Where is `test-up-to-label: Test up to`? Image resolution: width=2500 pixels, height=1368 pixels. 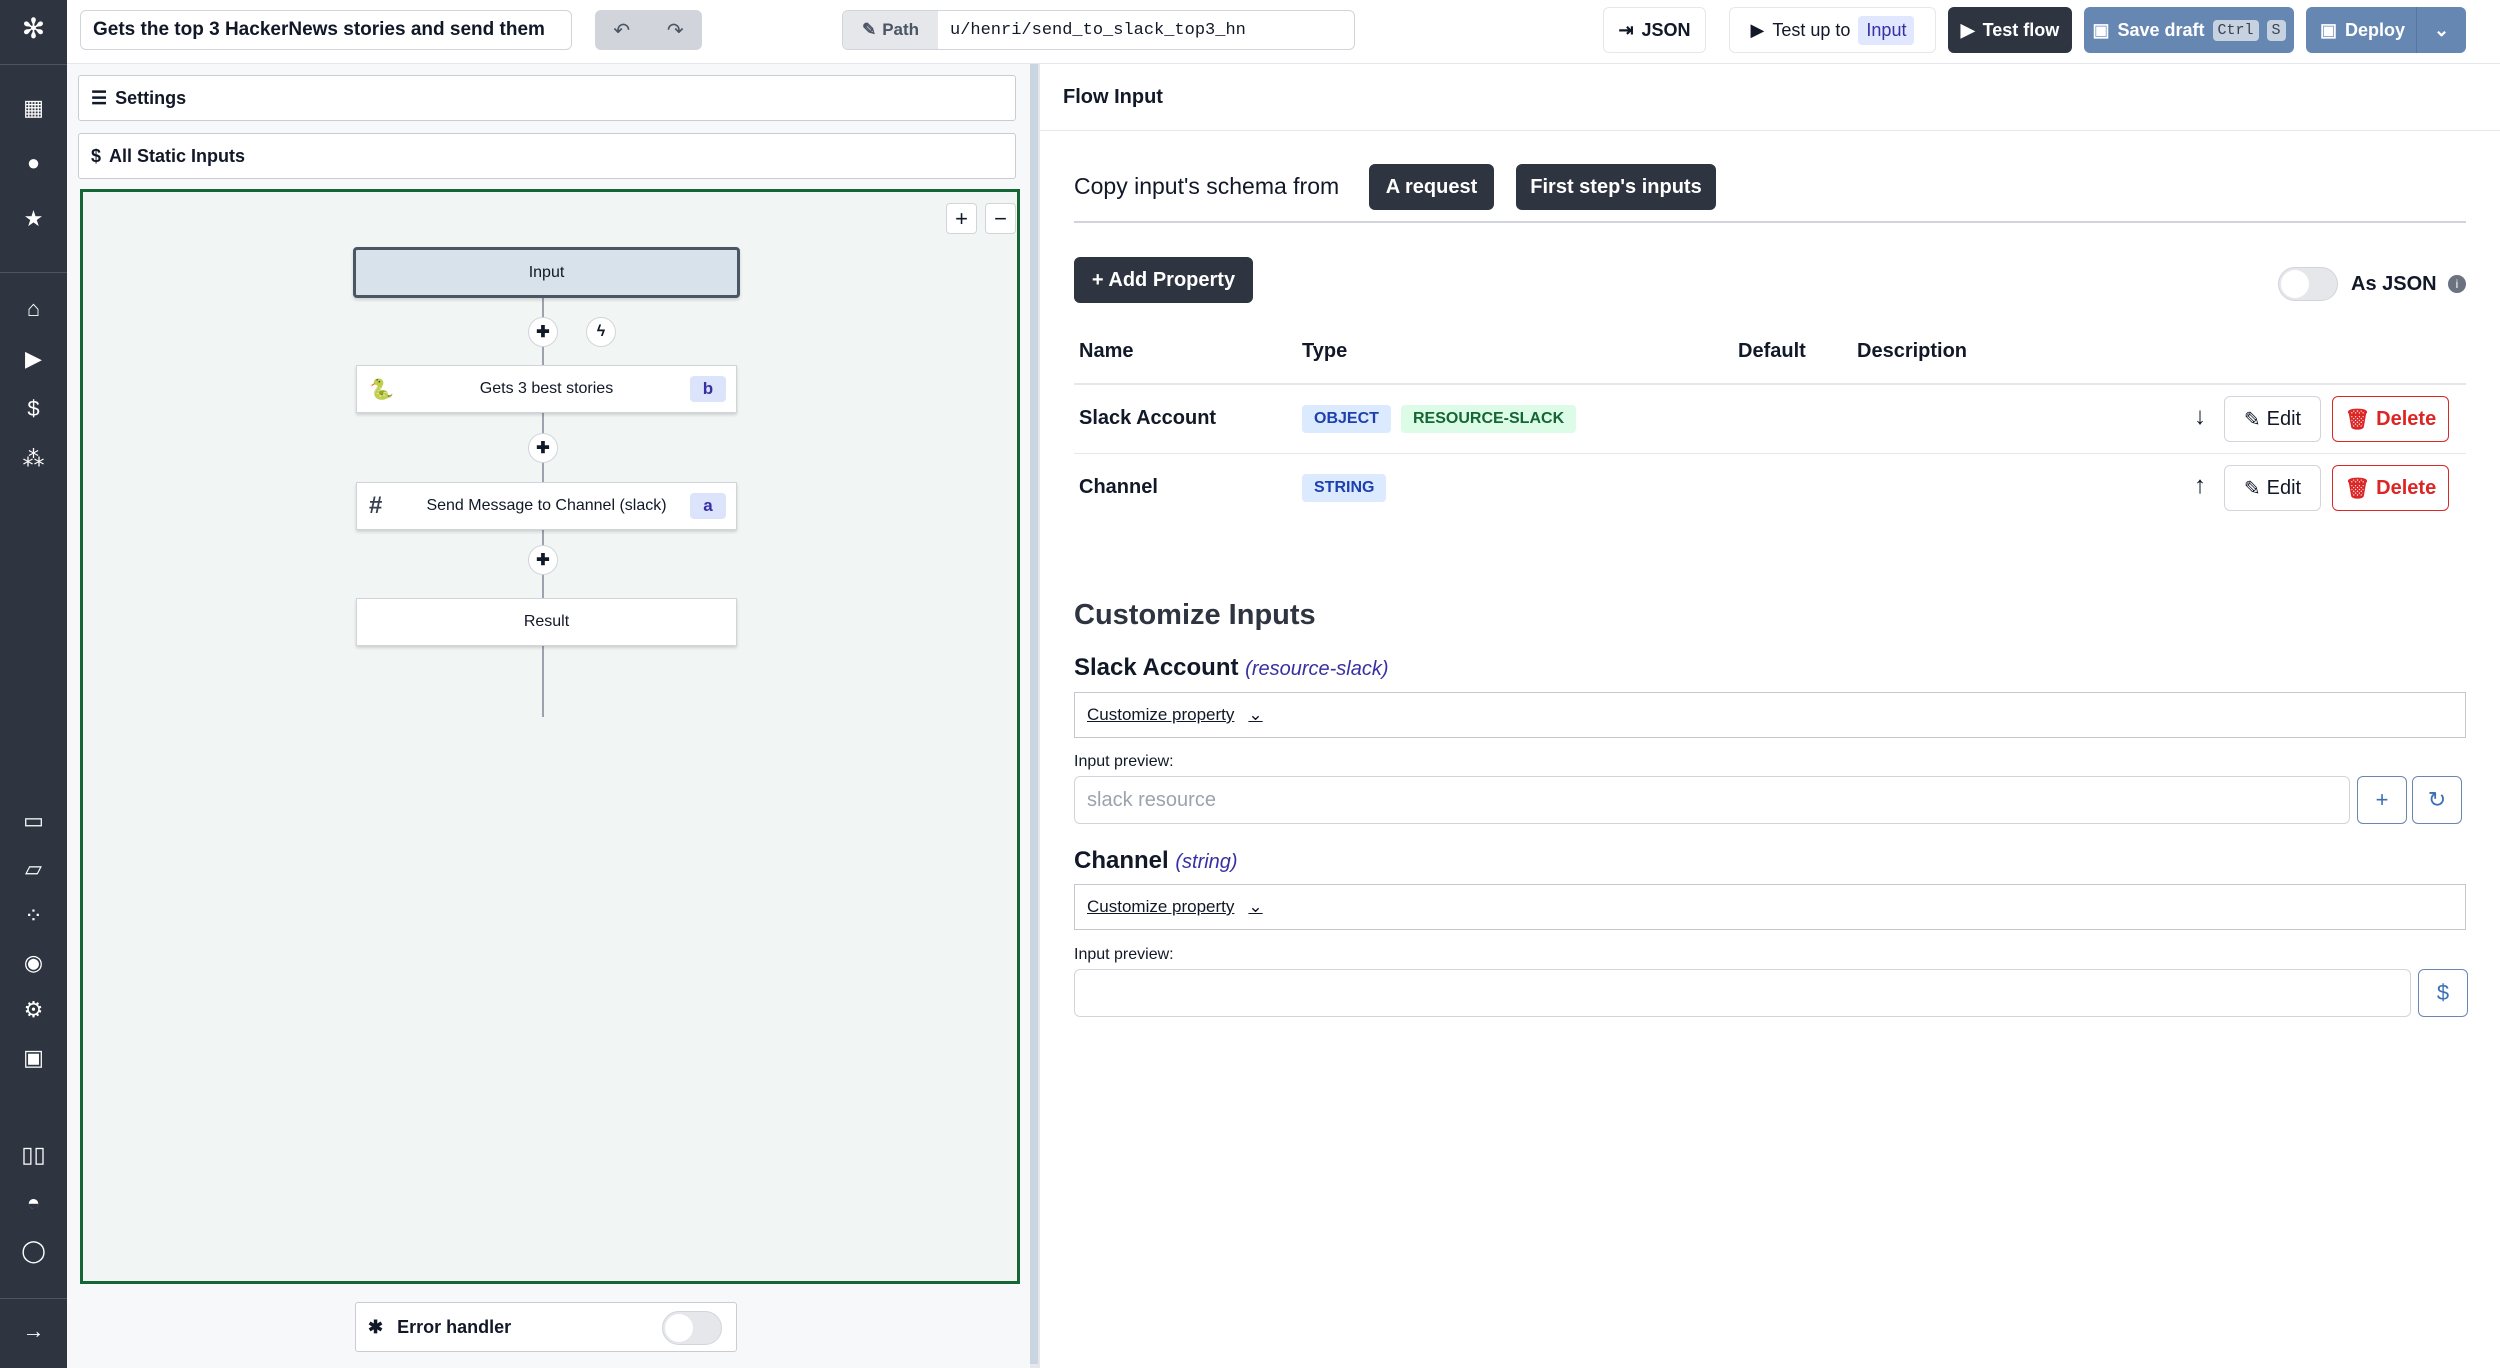
test-up-to-label: Test up to is located at coordinates (1811, 29).